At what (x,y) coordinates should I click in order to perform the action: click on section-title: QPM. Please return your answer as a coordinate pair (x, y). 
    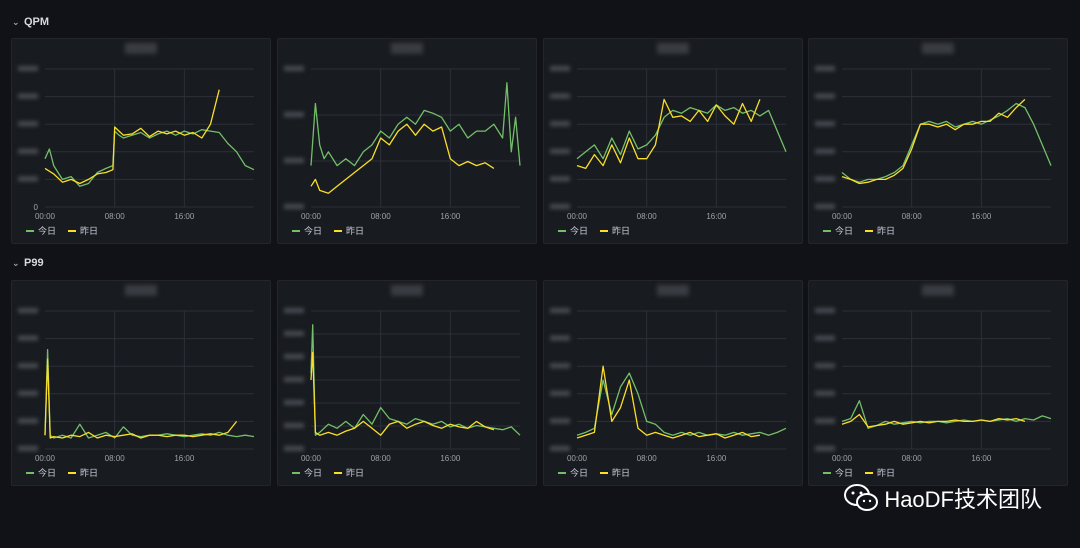
    Looking at the image, I should click on (37, 22).